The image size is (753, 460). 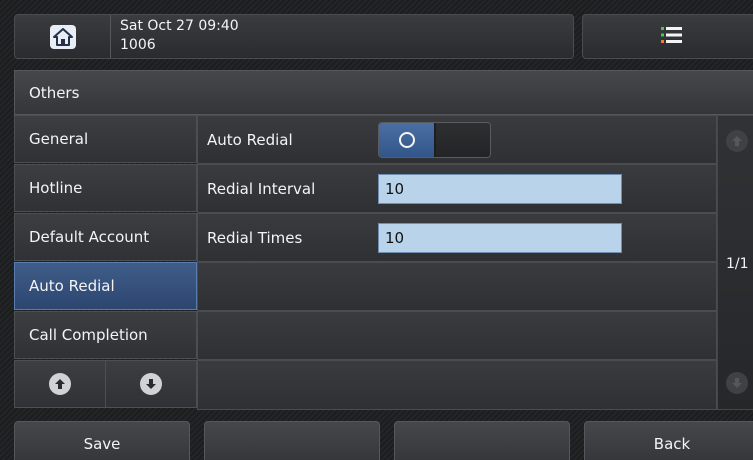 I want to click on sidebar-item-call-completion: Call Completion, so click(x=105, y=335).